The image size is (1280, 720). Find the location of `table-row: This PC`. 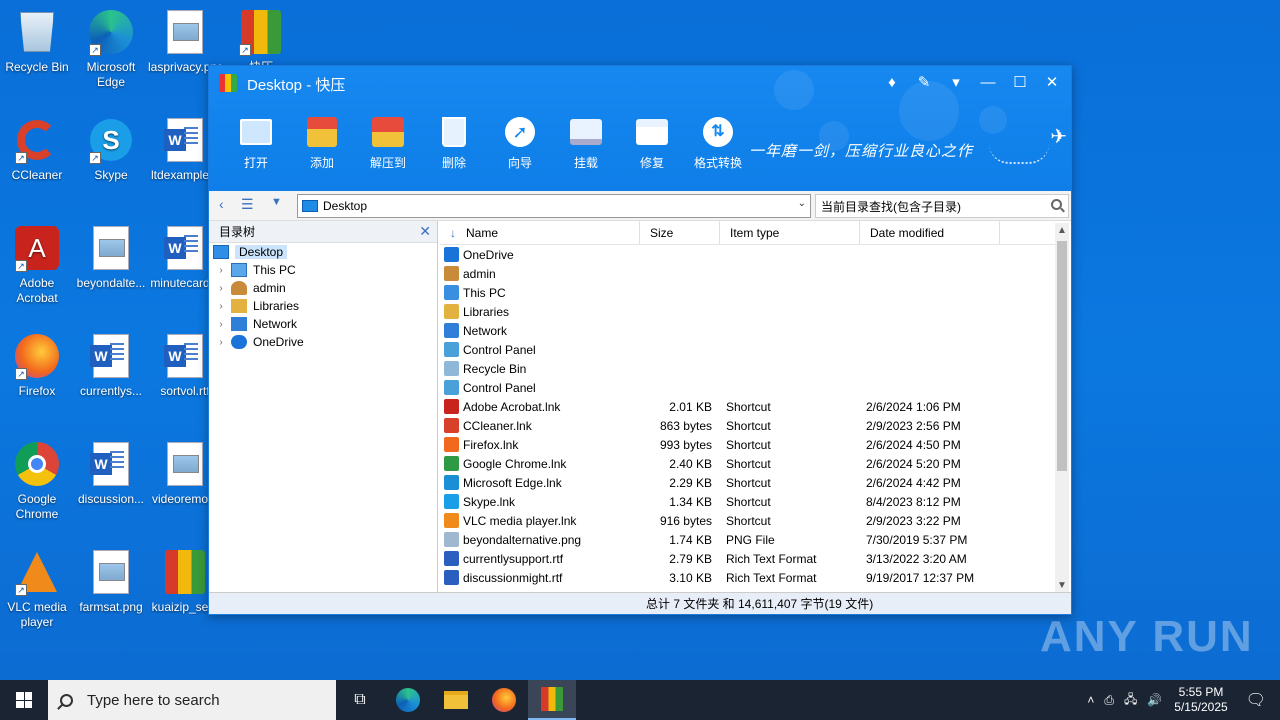

table-row: This PC is located at coordinates (747, 292).